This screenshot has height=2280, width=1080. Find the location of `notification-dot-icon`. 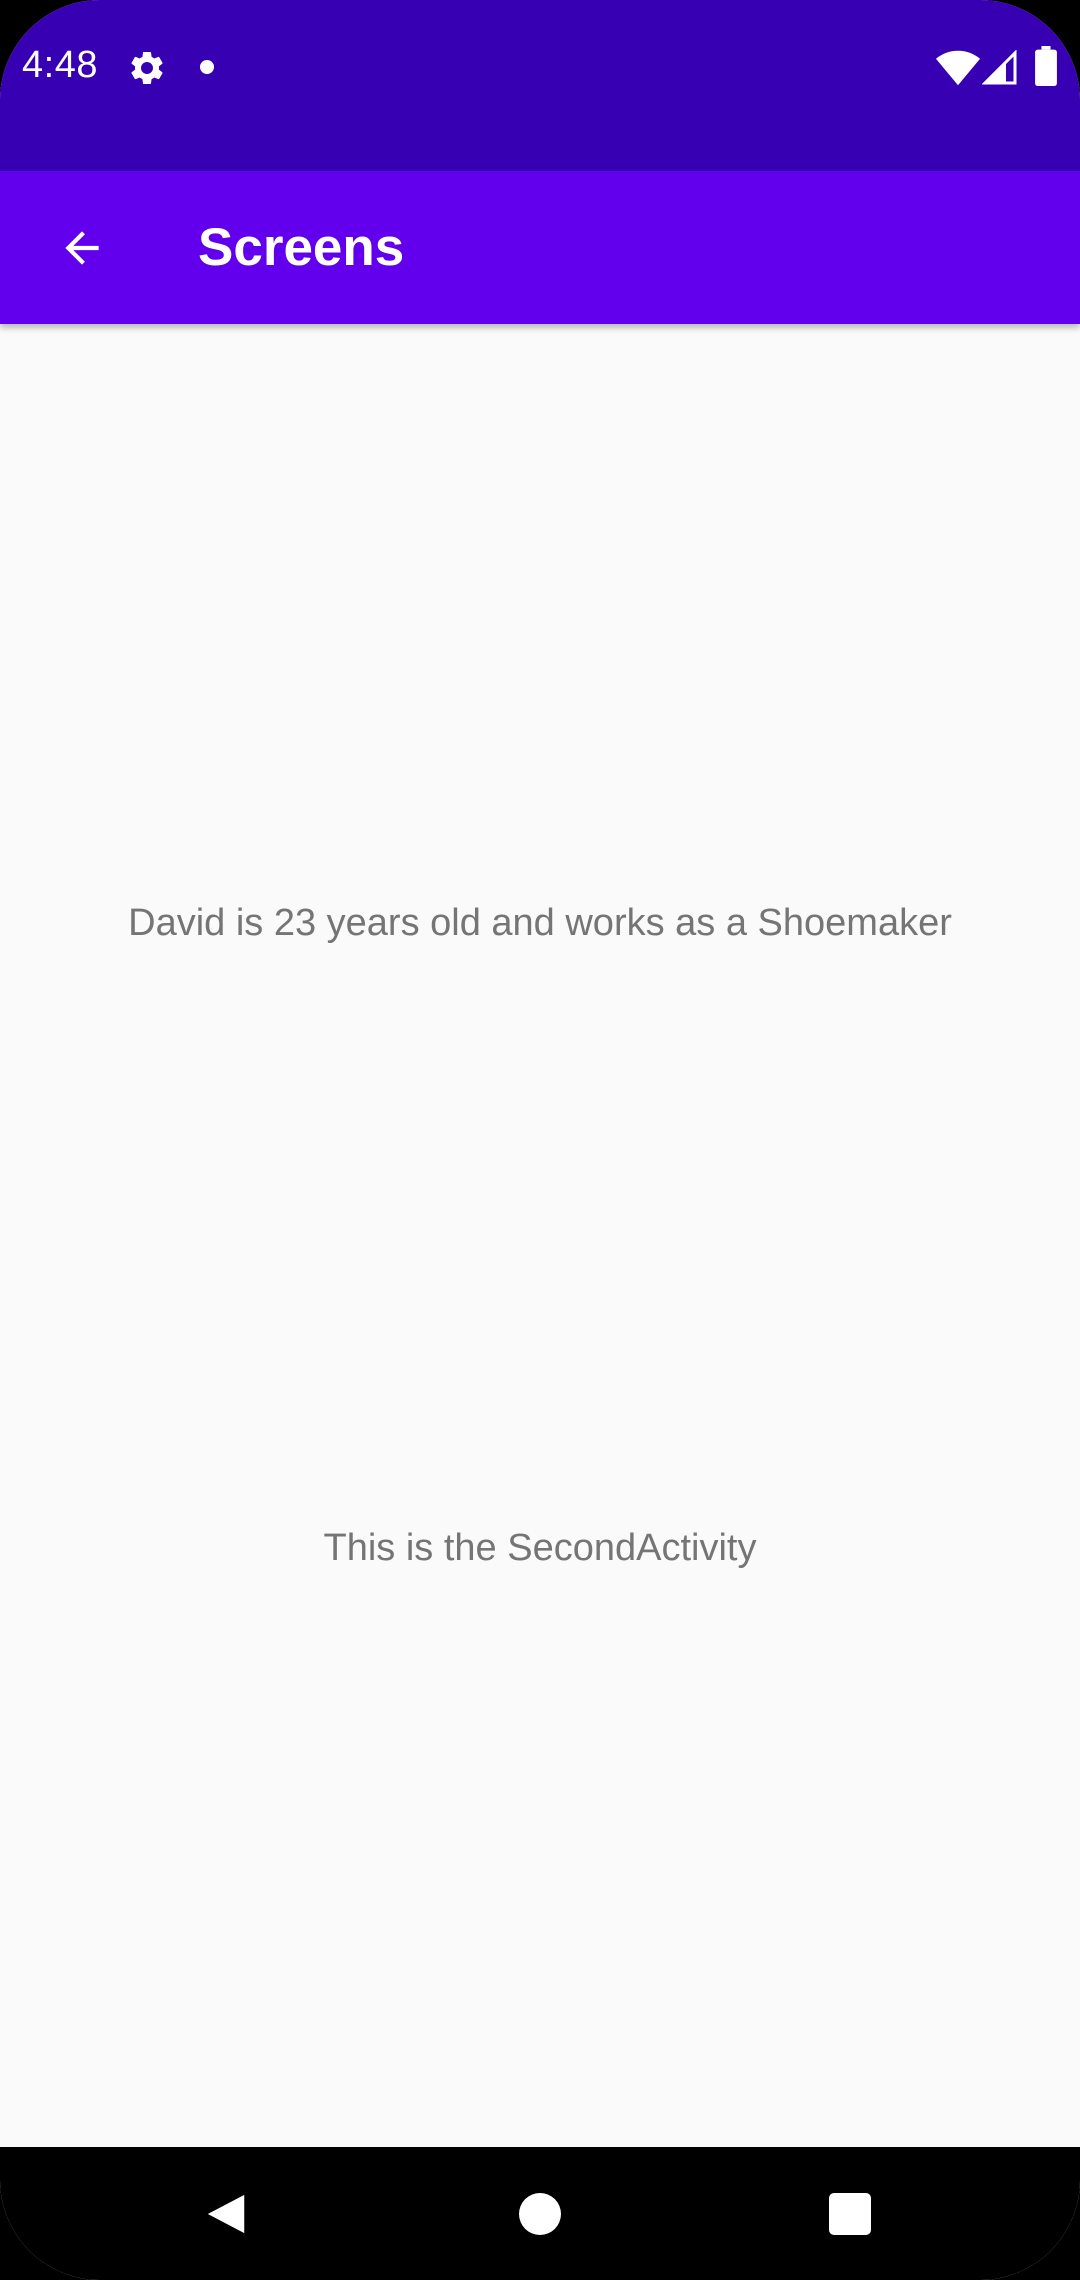

notification-dot-icon is located at coordinates (207, 67).